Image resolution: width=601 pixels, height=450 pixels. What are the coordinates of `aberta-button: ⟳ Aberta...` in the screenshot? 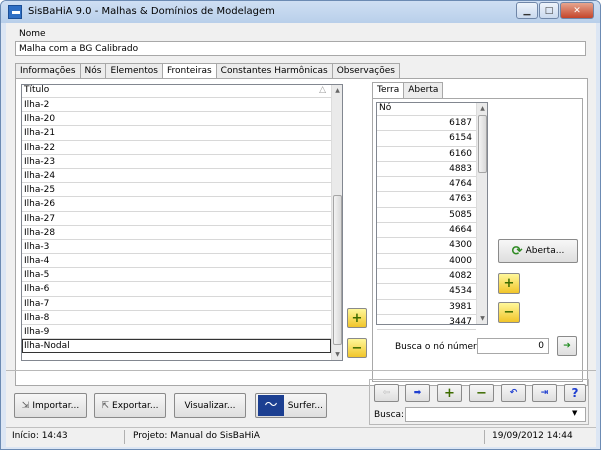 It's located at (538, 251).